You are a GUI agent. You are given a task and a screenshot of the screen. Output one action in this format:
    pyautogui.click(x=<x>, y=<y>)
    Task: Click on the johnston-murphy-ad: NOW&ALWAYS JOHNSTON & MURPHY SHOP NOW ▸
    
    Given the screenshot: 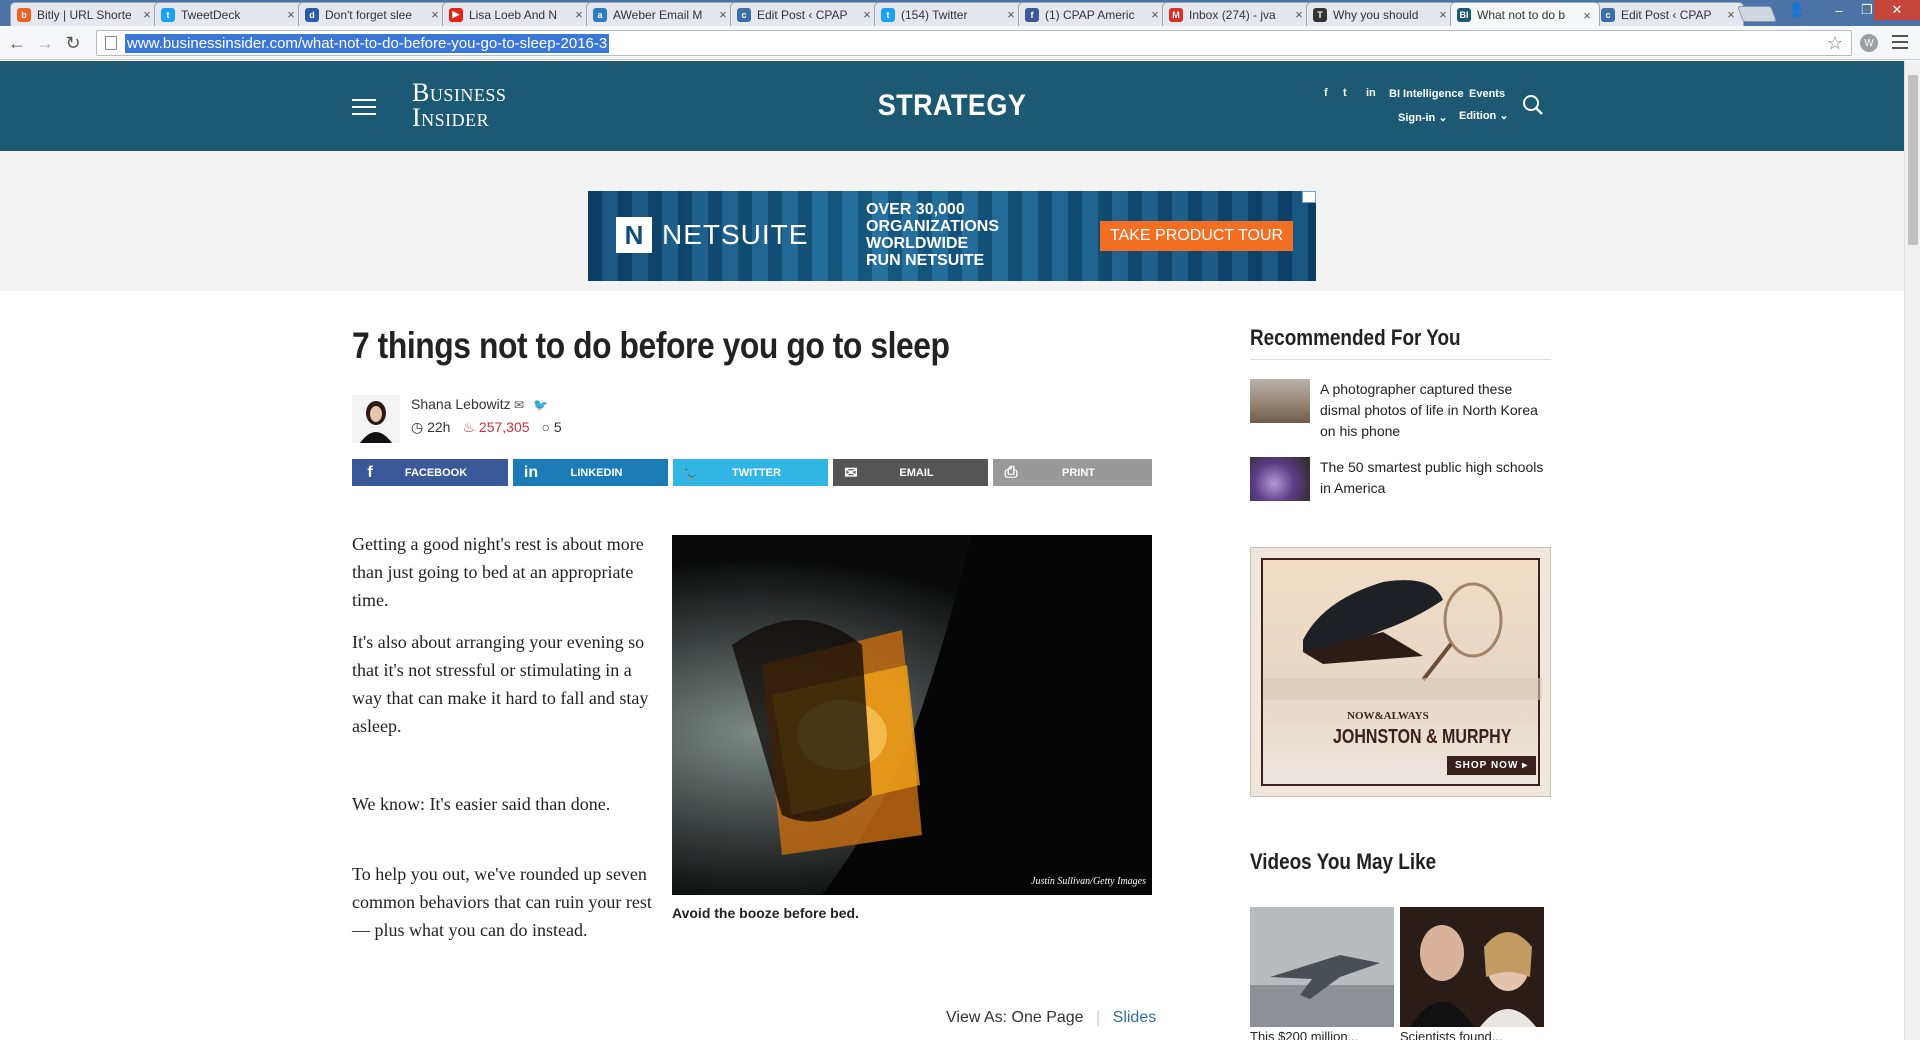 What is the action you would take?
    pyautogui.click(x=1400, y=672)
    